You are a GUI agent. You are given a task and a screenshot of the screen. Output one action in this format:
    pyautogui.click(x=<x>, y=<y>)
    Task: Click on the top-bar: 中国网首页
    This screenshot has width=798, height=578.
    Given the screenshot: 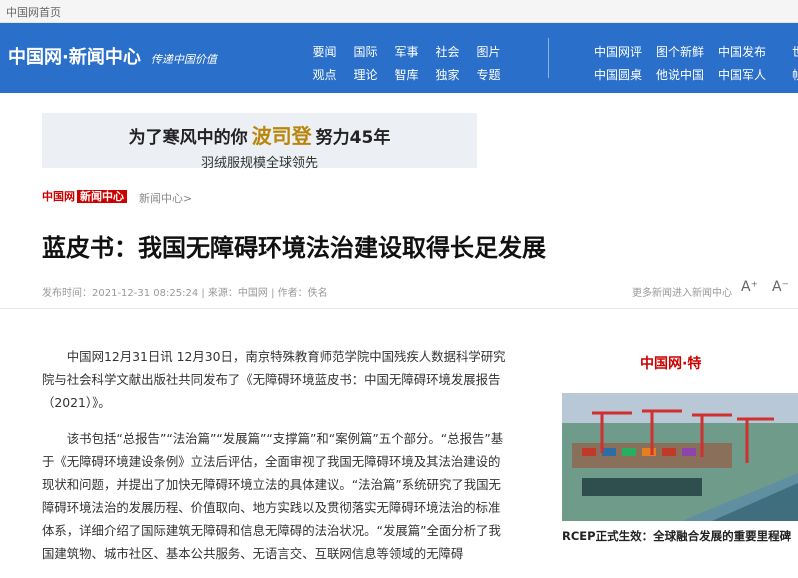 What is the action you would take?
    pyautogui.click(x=399, y=11)
    